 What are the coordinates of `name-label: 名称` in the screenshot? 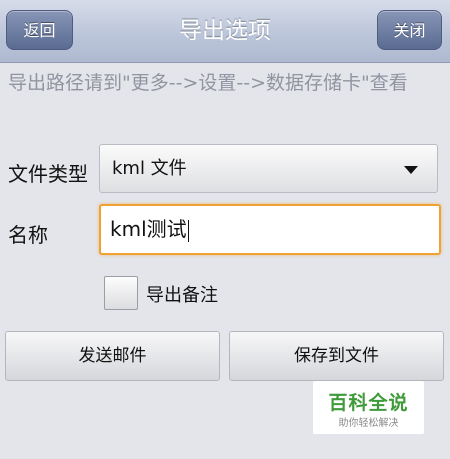 It's located at (28, 235).